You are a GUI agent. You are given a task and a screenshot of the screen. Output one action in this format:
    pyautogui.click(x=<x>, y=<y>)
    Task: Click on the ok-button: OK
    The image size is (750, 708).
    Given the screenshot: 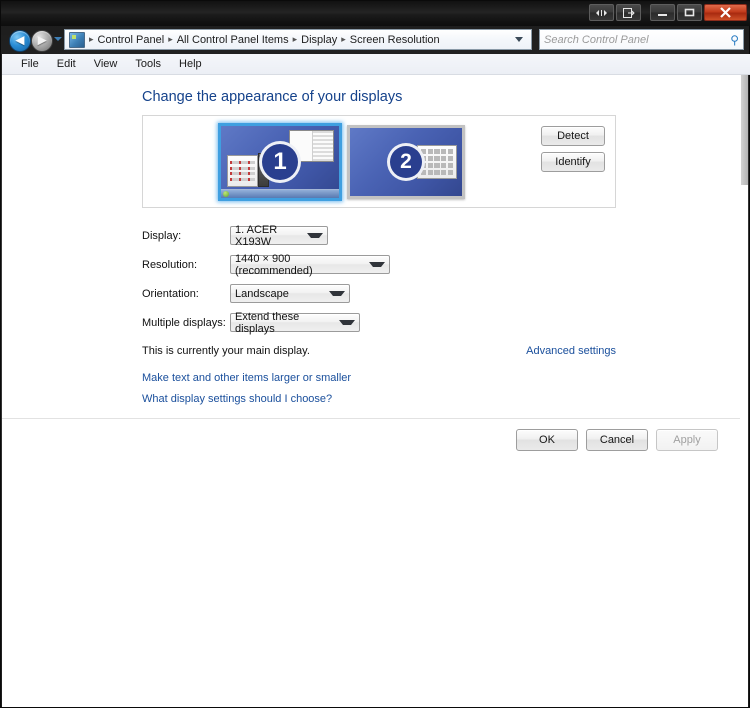 What is the action you would take?
    pyautogui.click(x=547, y=440)
    